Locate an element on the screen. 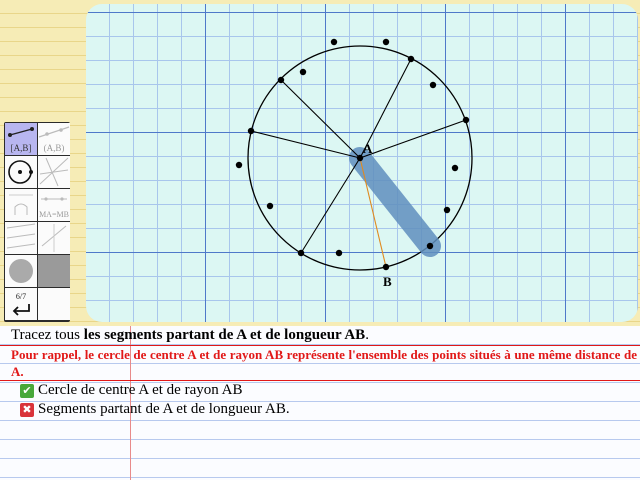 The image size is (640, 480). circle-compass-icon is located at coordinates (20, 172).